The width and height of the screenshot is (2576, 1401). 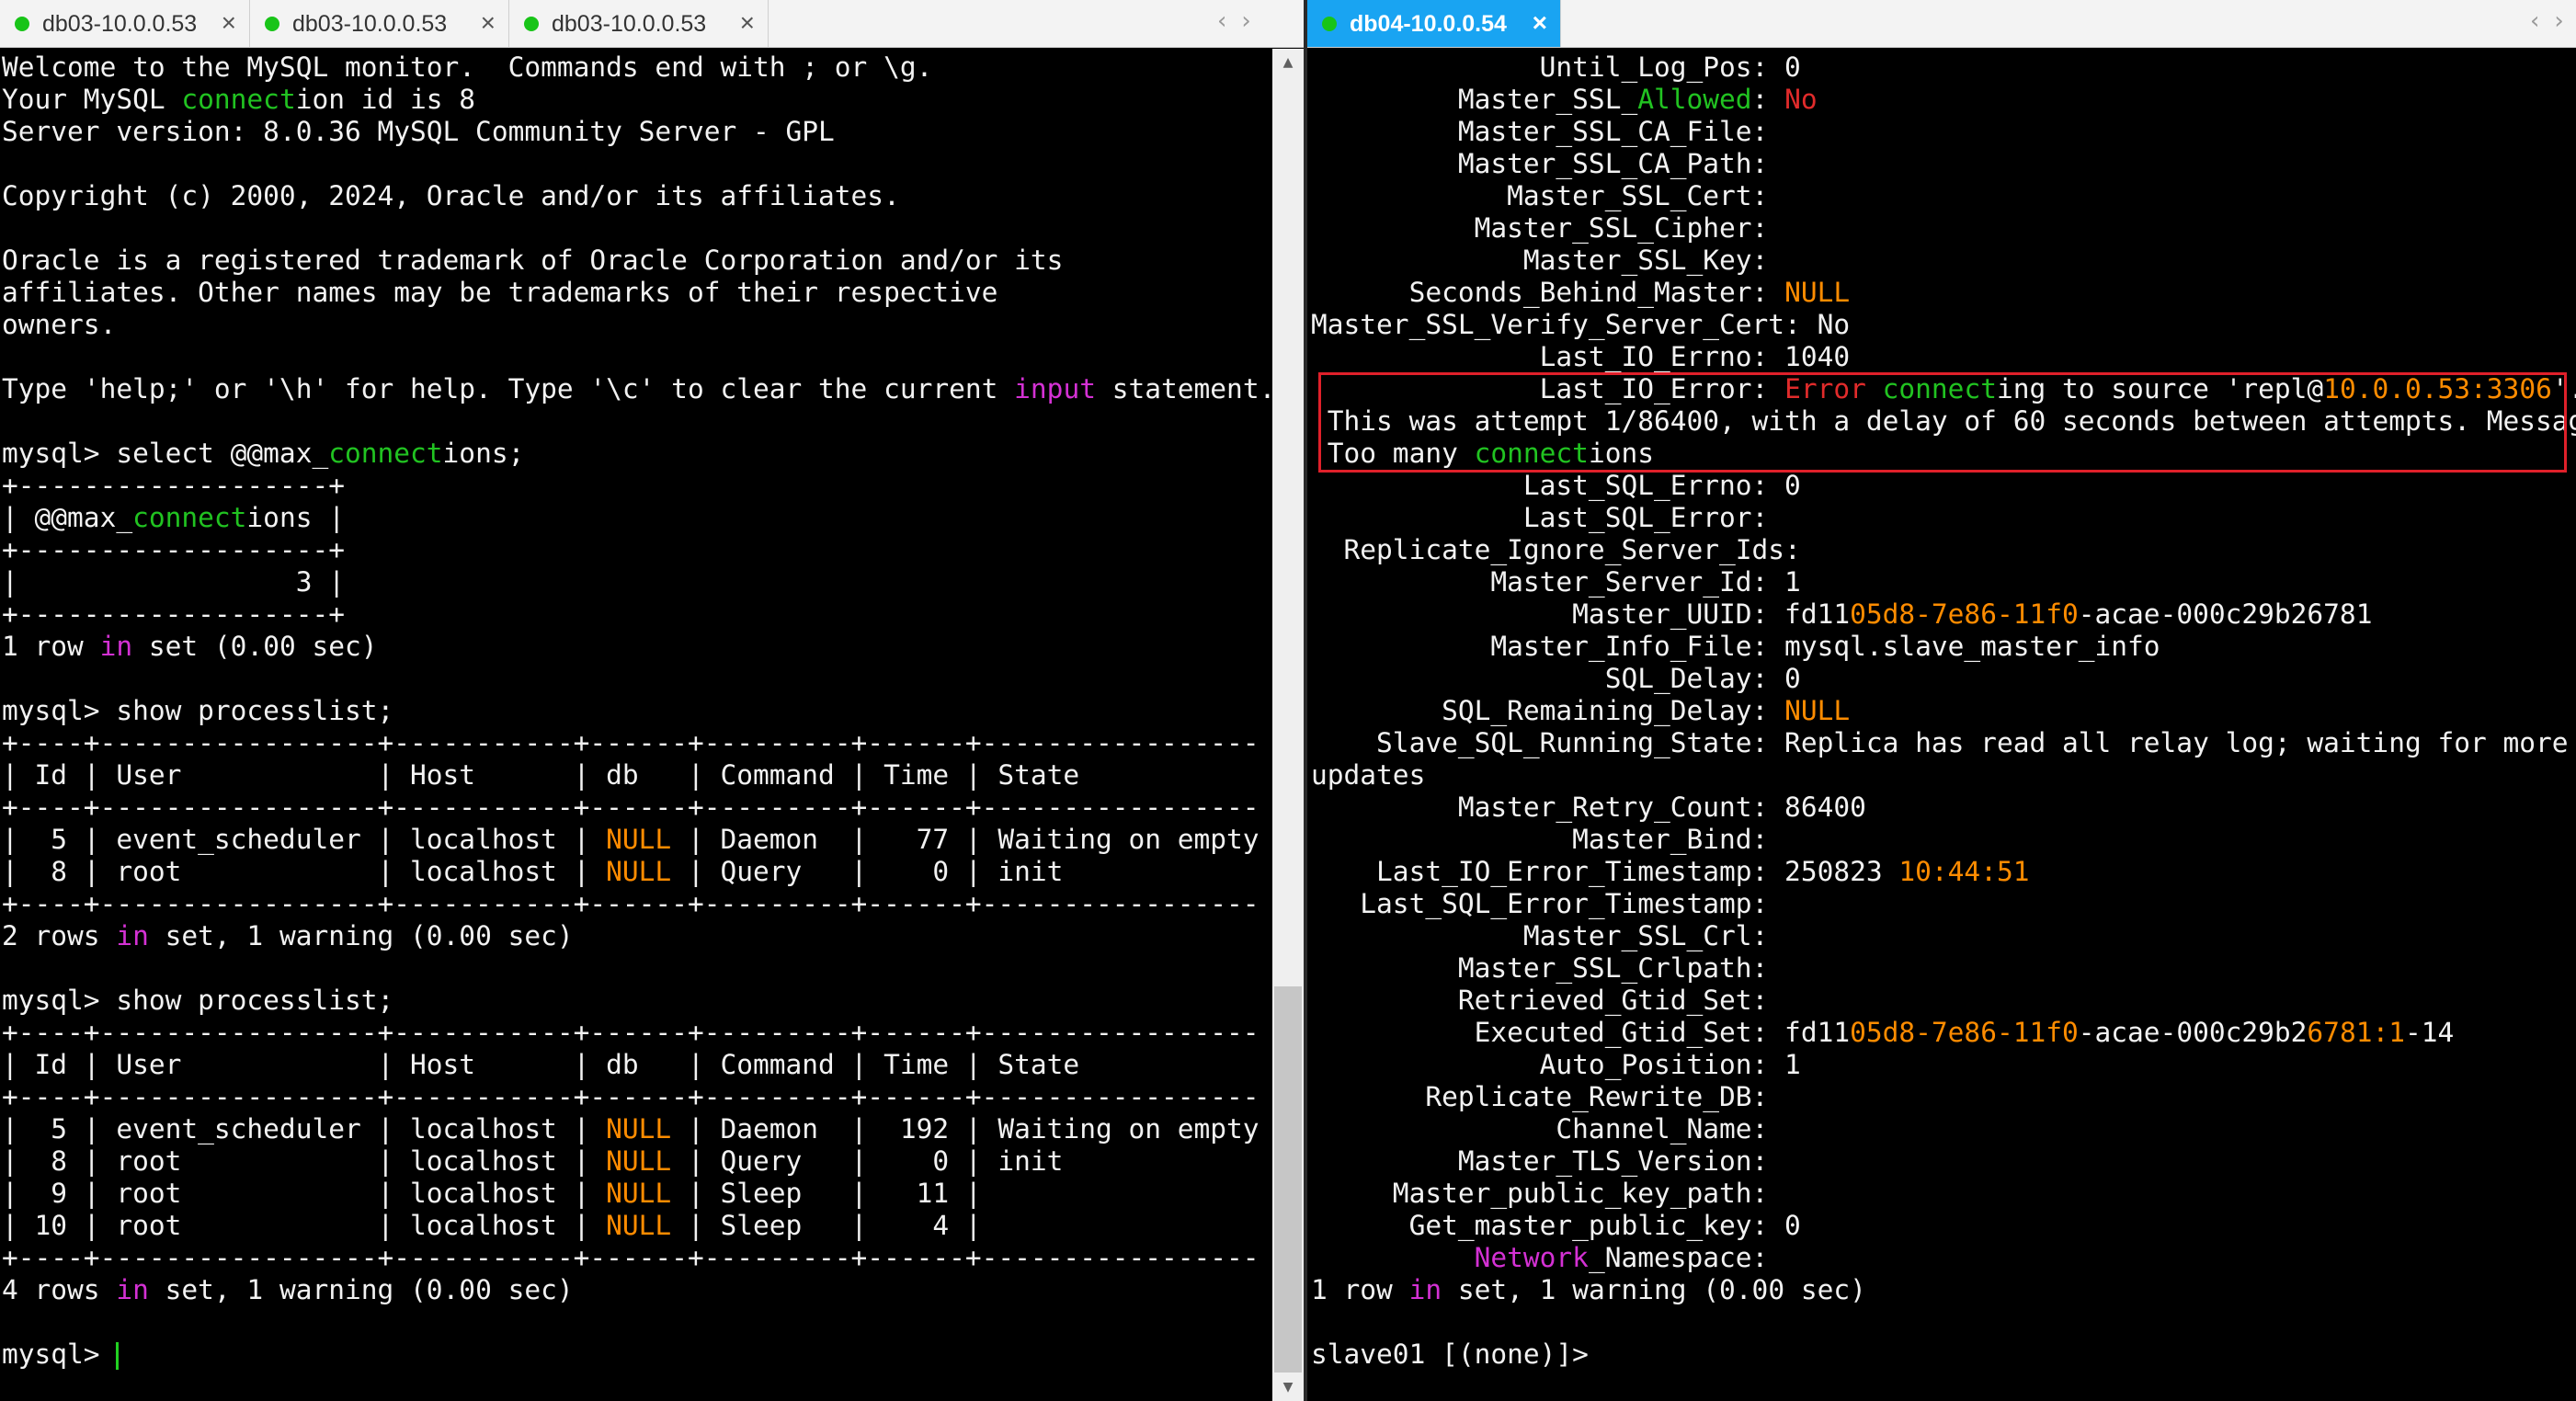 What do you see at coordinates (1434, 23) in the screenshot?
I see `tab-db04: db04-10.0.0.54 ×` at bounding box center [1434, 23].